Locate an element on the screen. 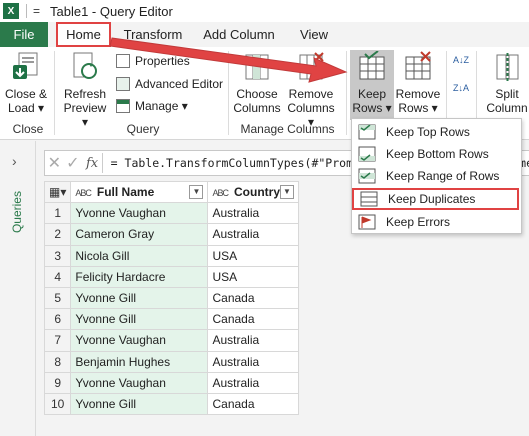  table-row: 2 Cameron Gray Australia is located at coordinates (171, 234).